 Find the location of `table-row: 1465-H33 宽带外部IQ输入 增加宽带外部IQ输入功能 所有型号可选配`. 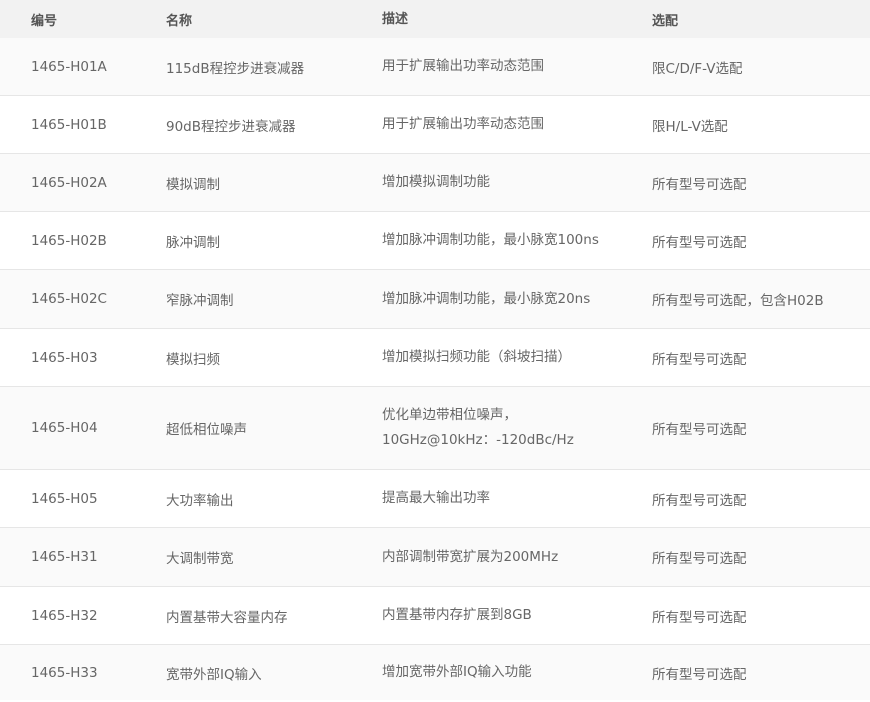

table-row: 1465-H33 宽带外部IQ输入 增加宽带外部IQ输入功能 所有型号可选配 is located at coordinates (435, 672).